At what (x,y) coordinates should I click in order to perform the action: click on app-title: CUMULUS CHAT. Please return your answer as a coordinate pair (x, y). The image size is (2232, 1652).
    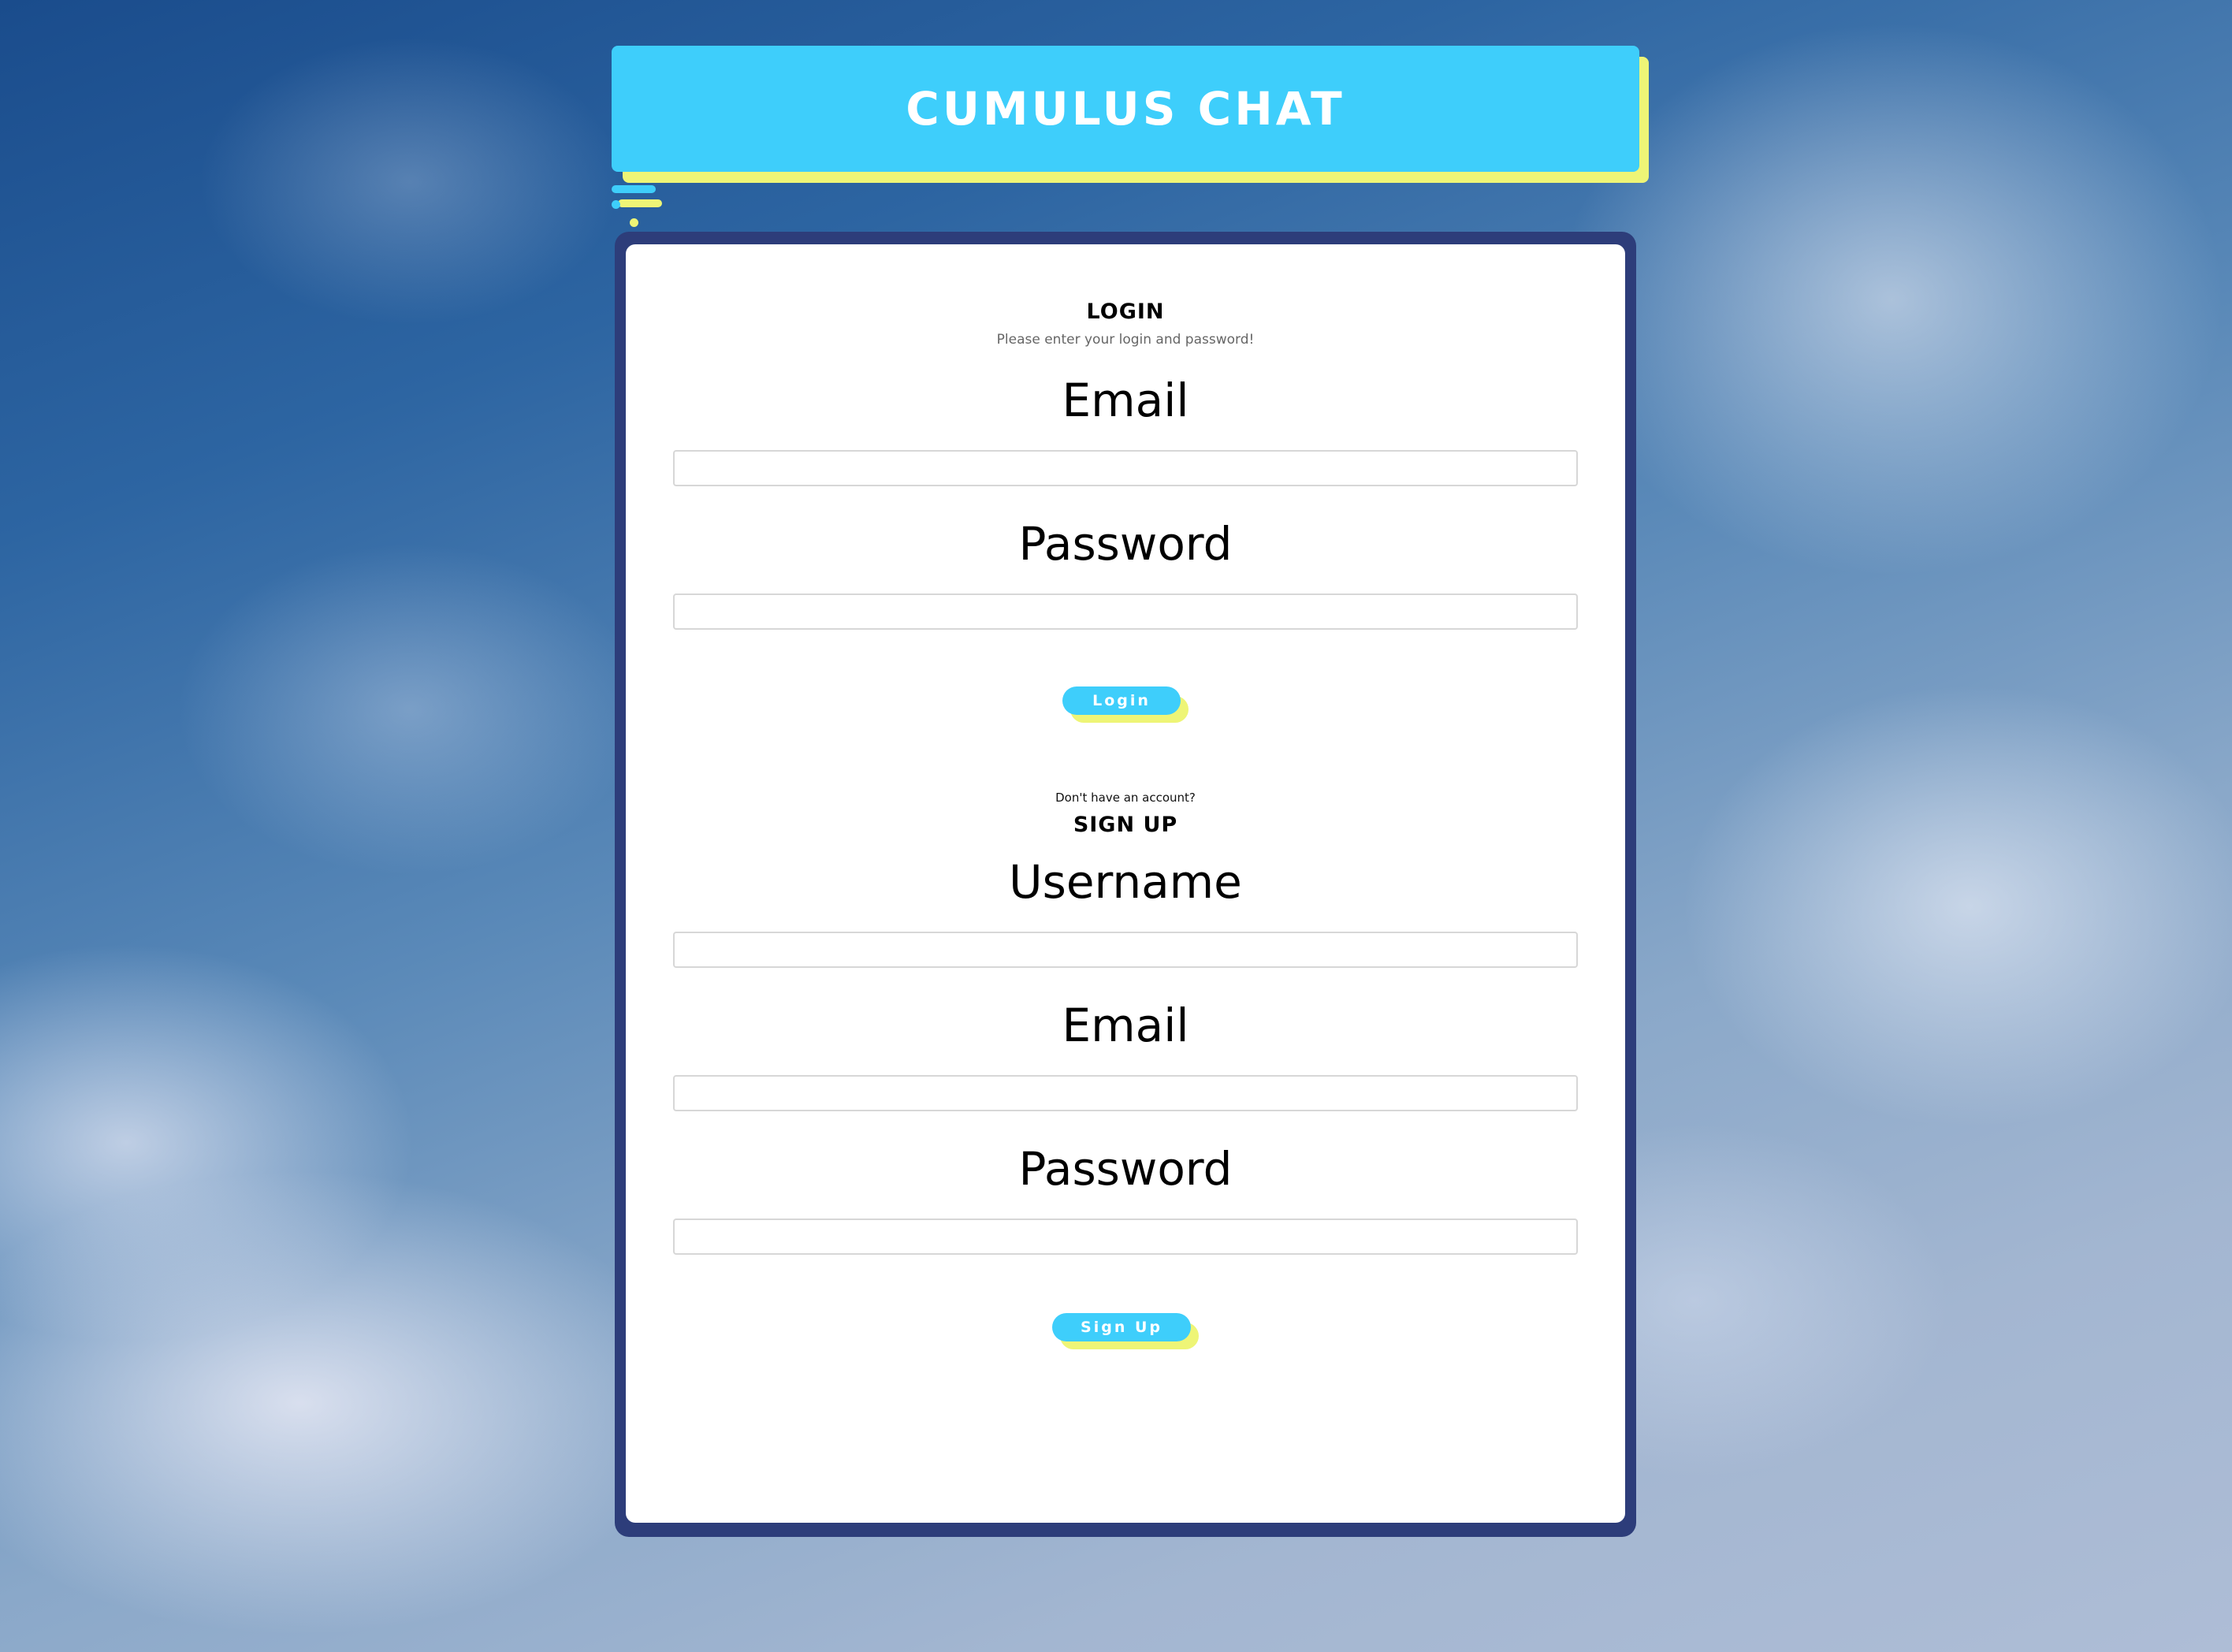
    Looking at the image, I should click on (1125, 109).